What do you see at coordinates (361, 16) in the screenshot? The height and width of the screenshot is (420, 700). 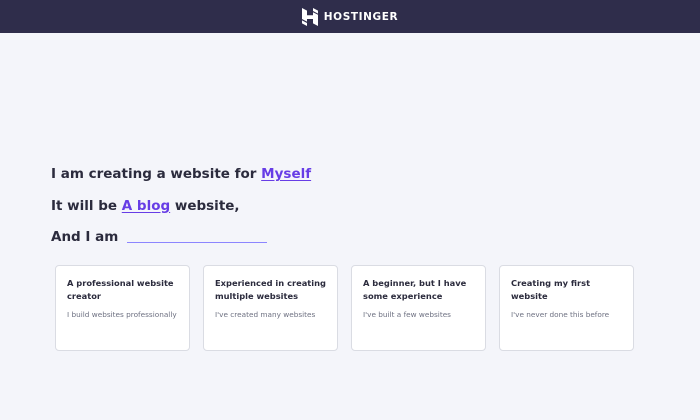 I see `brand-name: HOSTINGER` at bounding box center [361, 16].